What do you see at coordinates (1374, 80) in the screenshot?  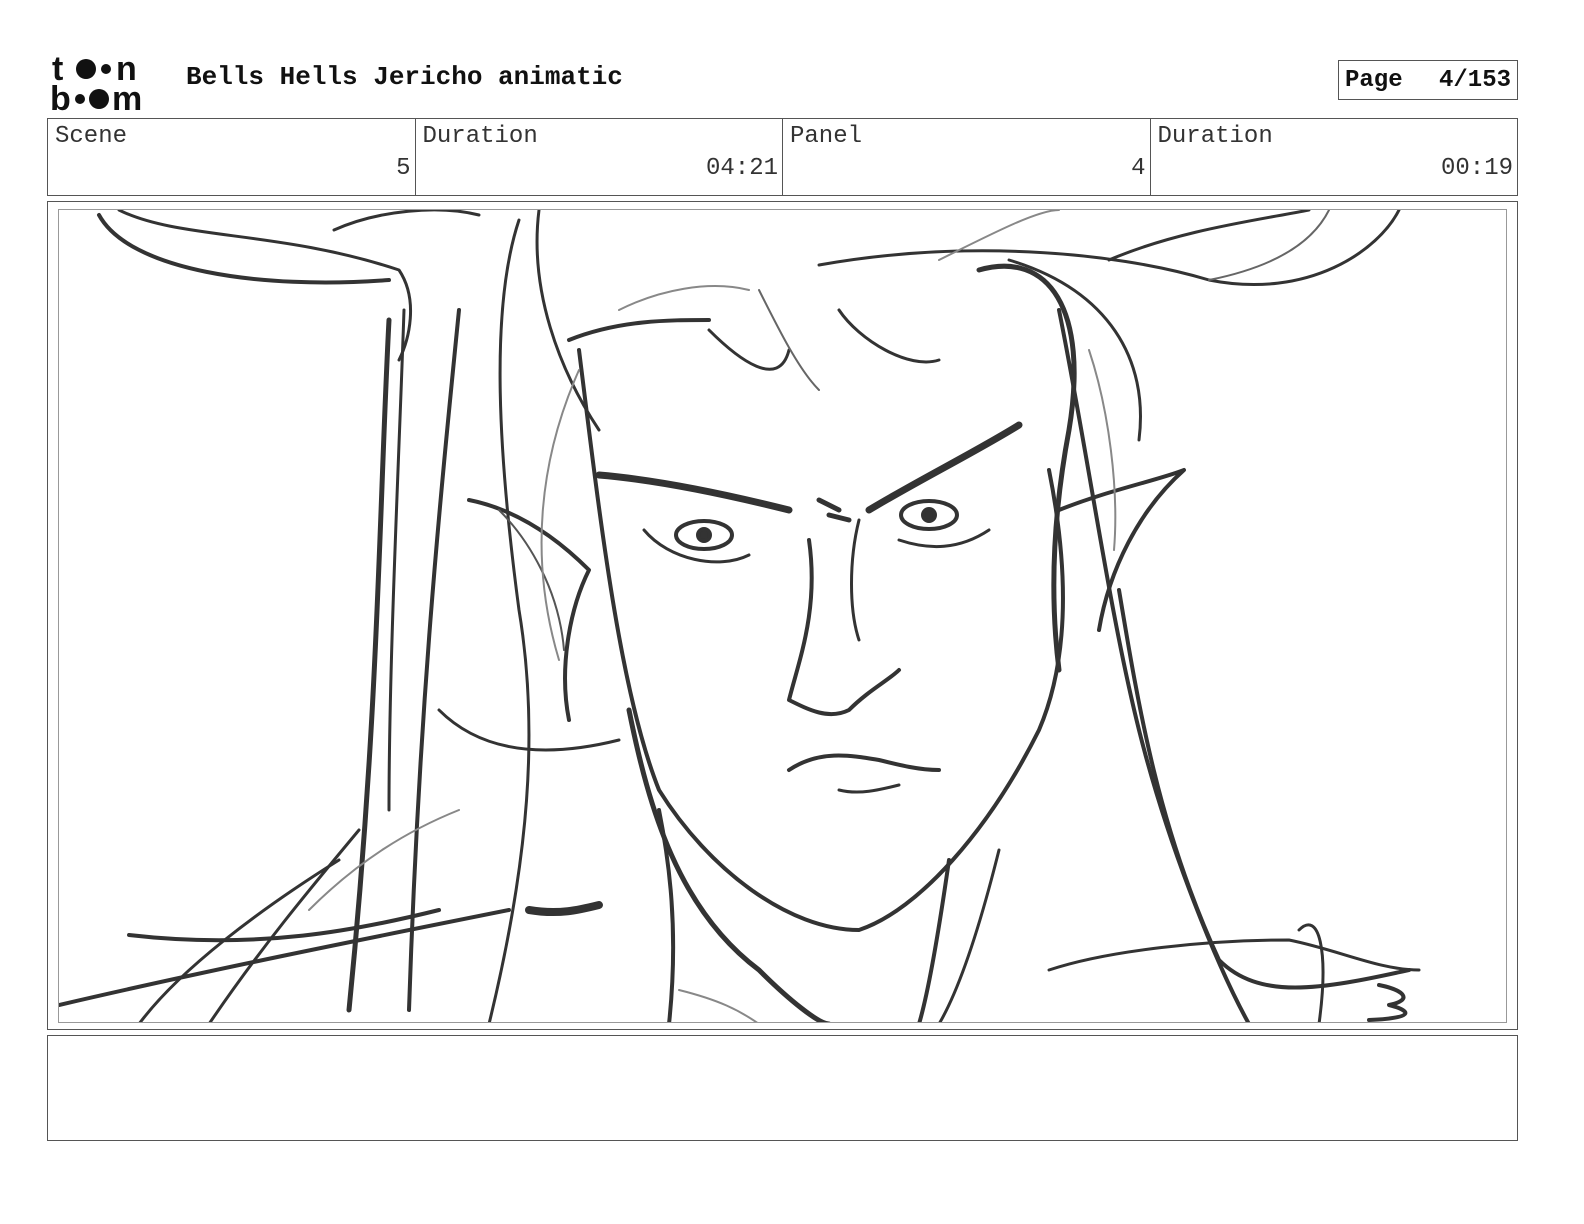 I see `page-label: Page` at bounding box center [1374, 80].